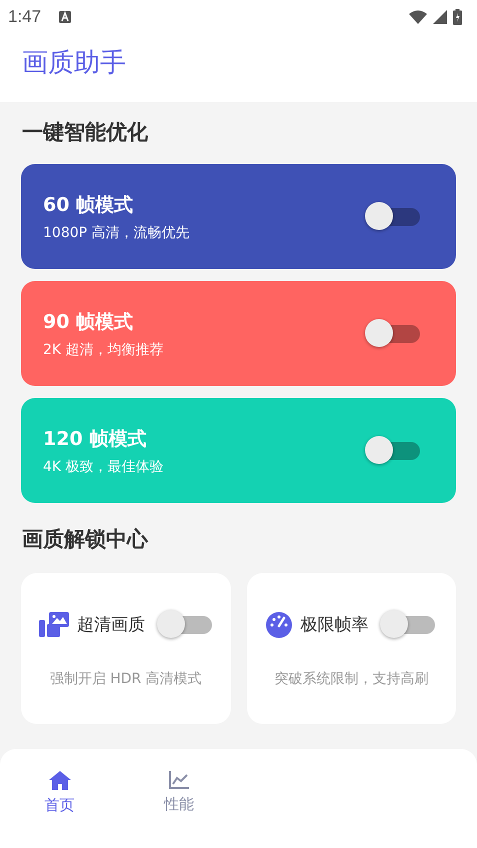 The image size is (477, 848). What do you see at coordinates (110, 625) in the screenshot?
I see `feature-label: 超清画质` at bounding box center [110, 625].